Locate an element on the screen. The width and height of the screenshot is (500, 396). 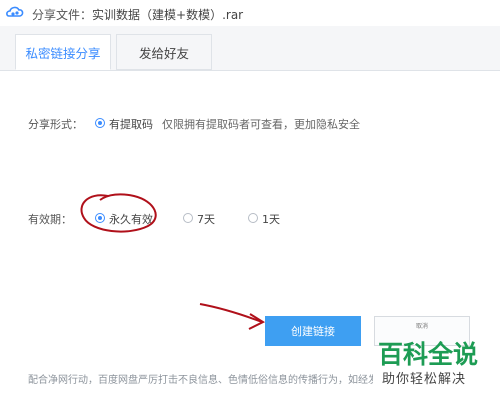
file-name: 实训数据（建模+数模）.rar is located at coordinates (168, 15).